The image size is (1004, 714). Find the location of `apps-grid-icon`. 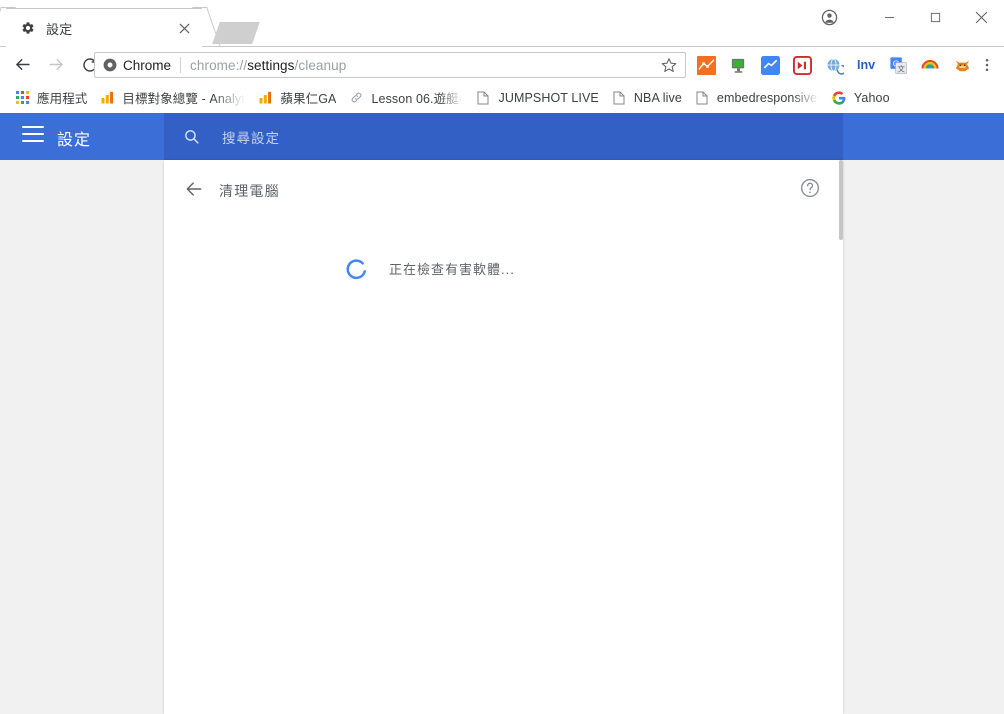

apps-grid-icon is located at coordinates (22, 98).